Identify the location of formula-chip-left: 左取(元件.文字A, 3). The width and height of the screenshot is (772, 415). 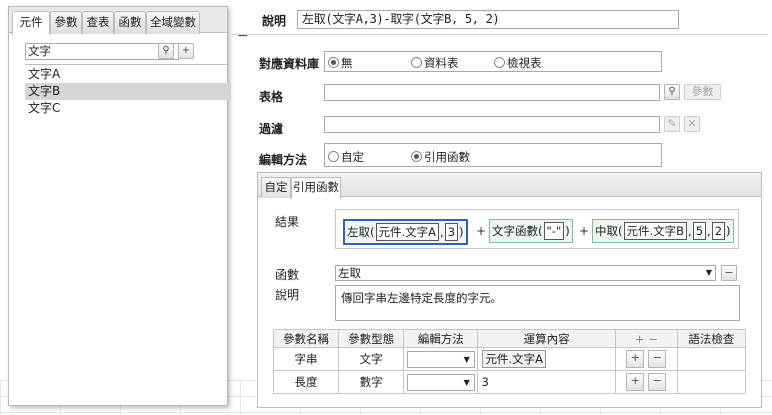
(405, 232).